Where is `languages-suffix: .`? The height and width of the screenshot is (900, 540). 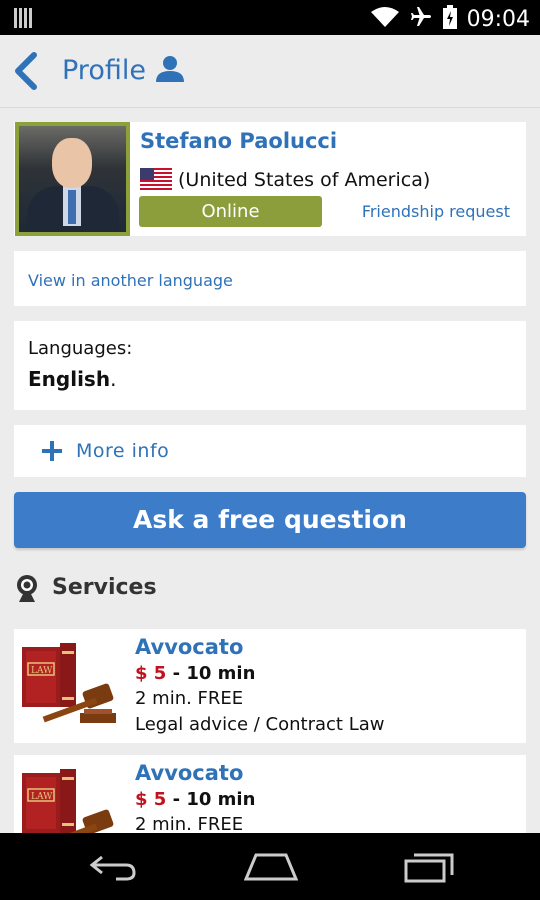 languages-suffix: . is located at coordinates (113, 379).